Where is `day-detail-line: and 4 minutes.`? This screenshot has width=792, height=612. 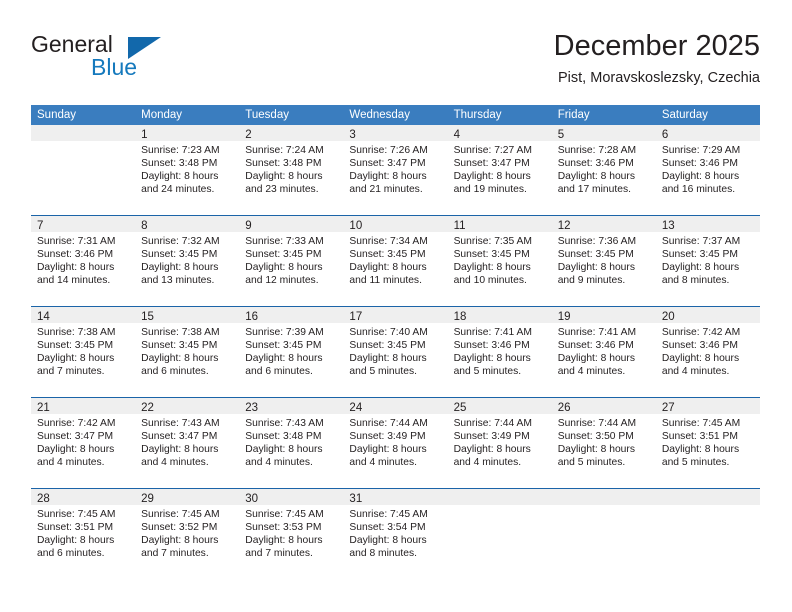
day-detail-line: and 4 minutes. is located at coordinates (383, 463).